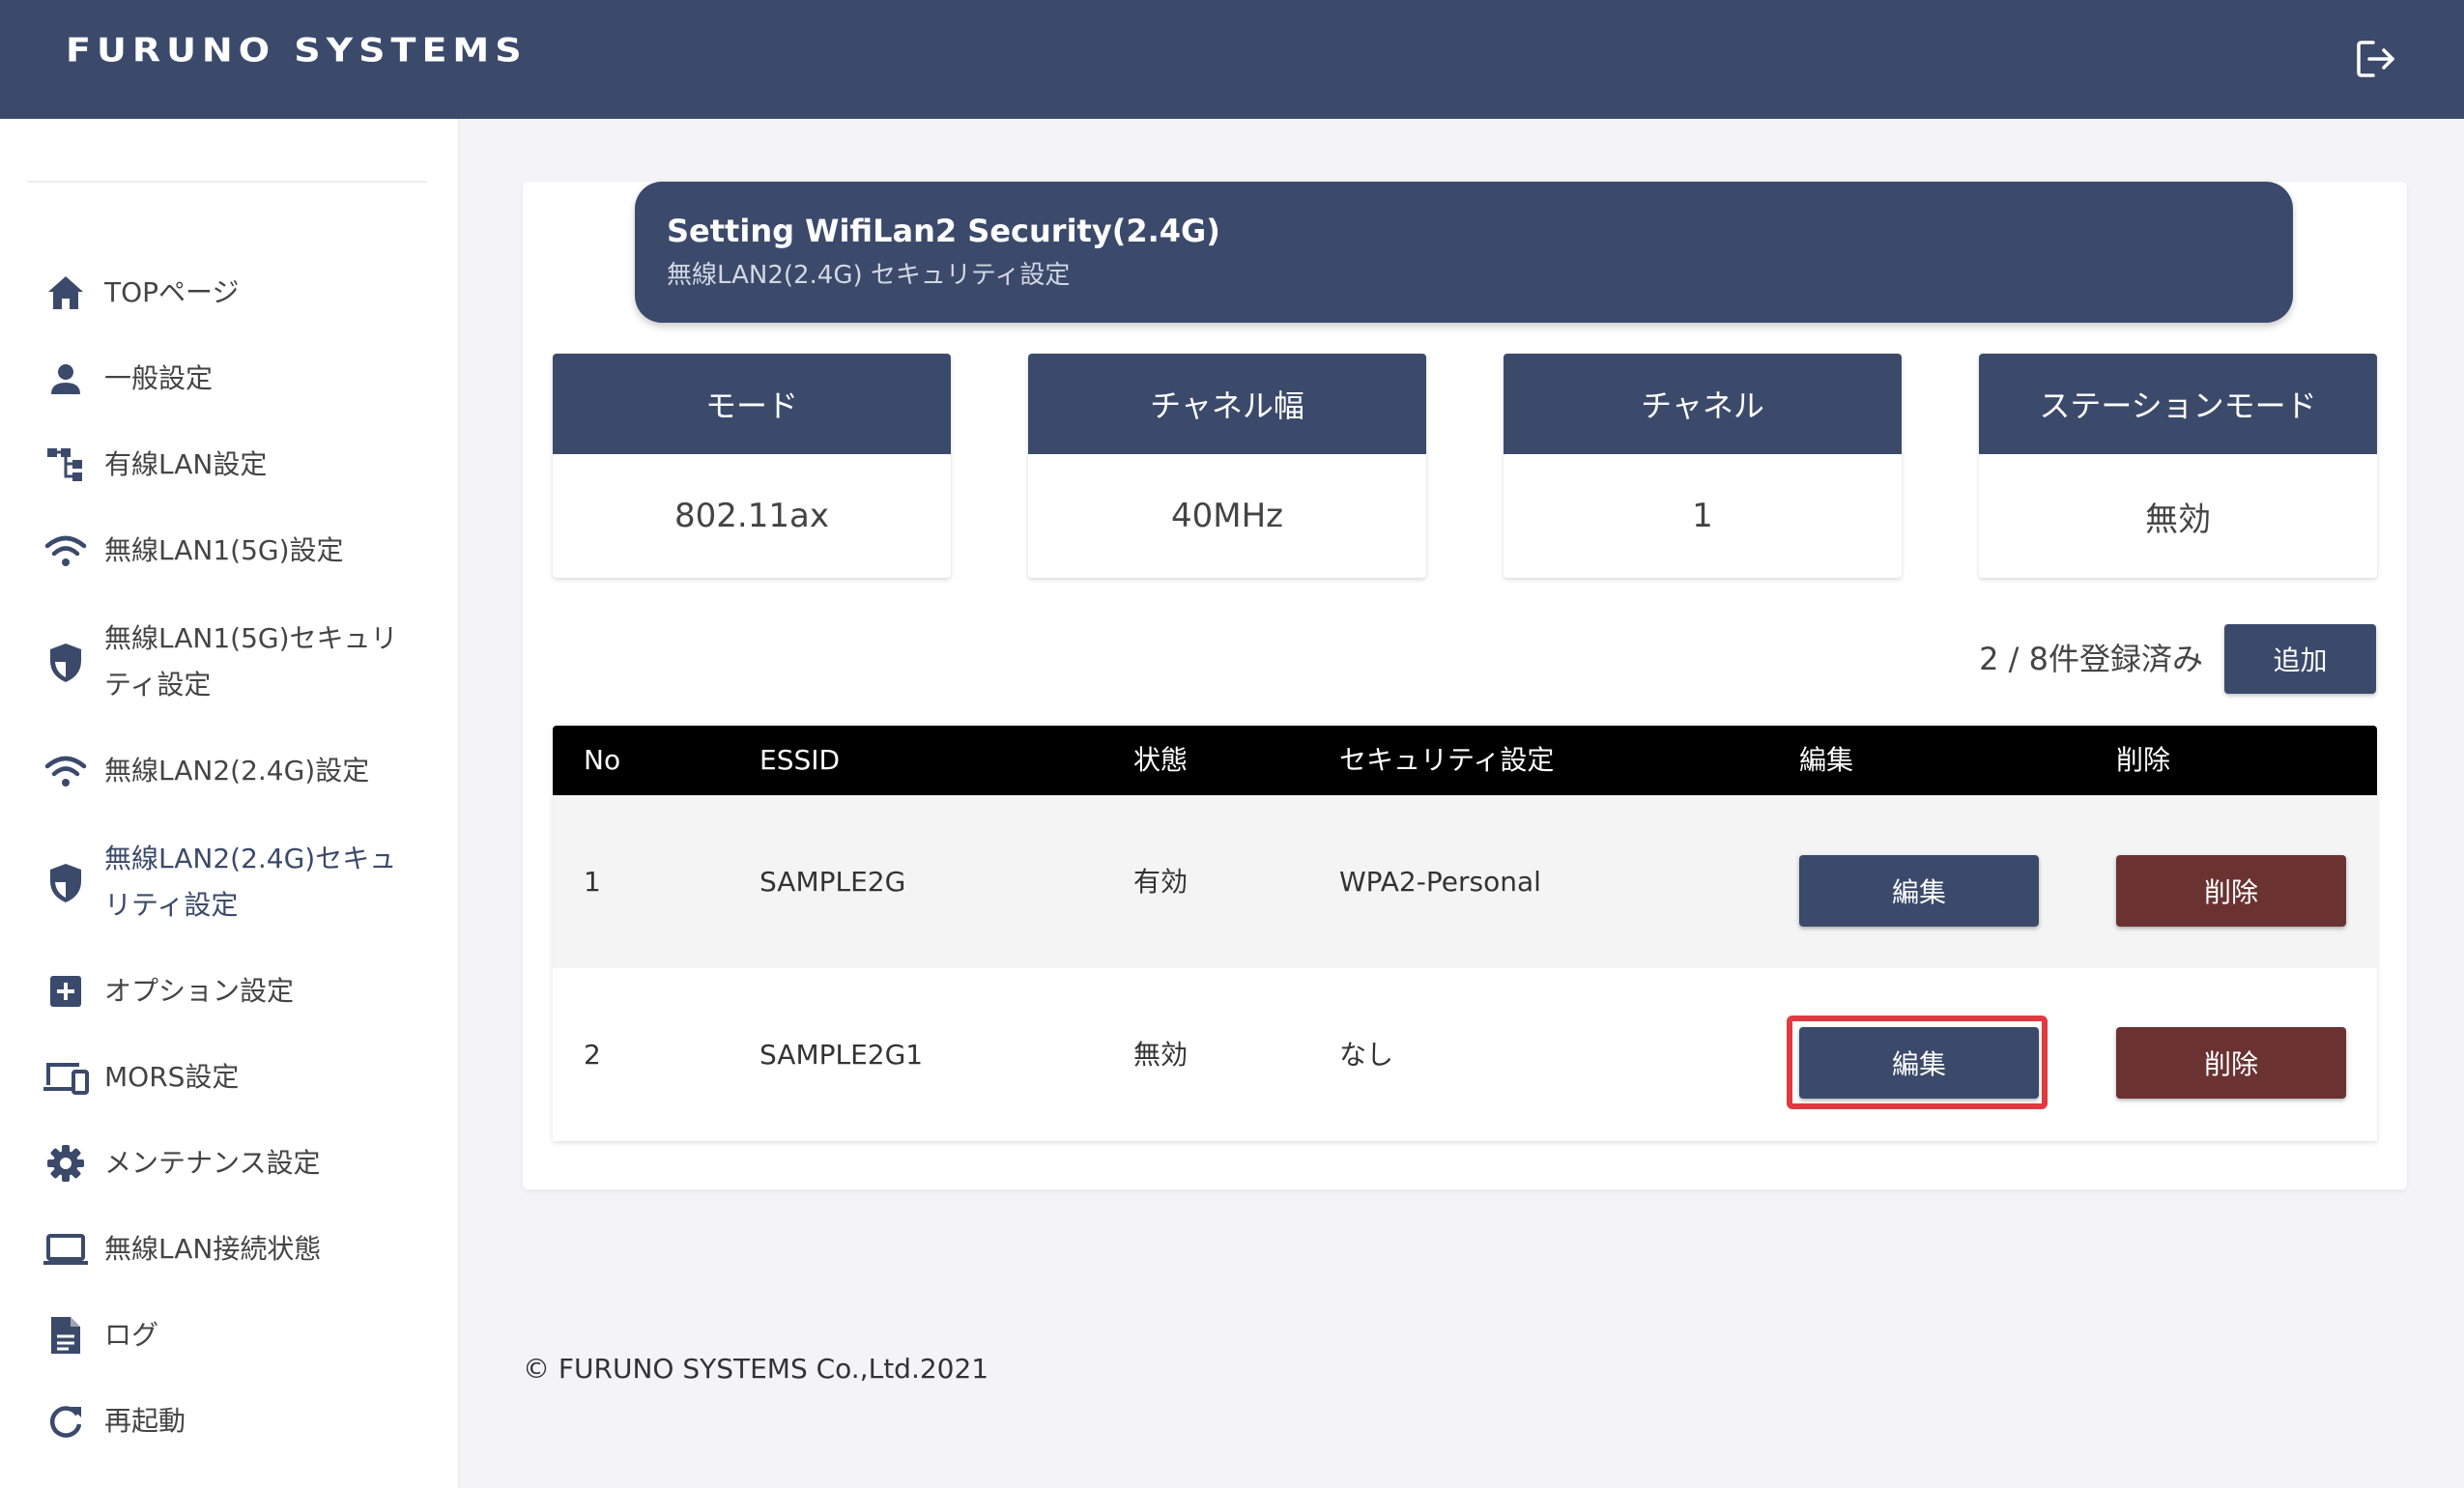  I want to click on sidebar-item-label: 無線LAN1(5G)設定, so click(224, 550).